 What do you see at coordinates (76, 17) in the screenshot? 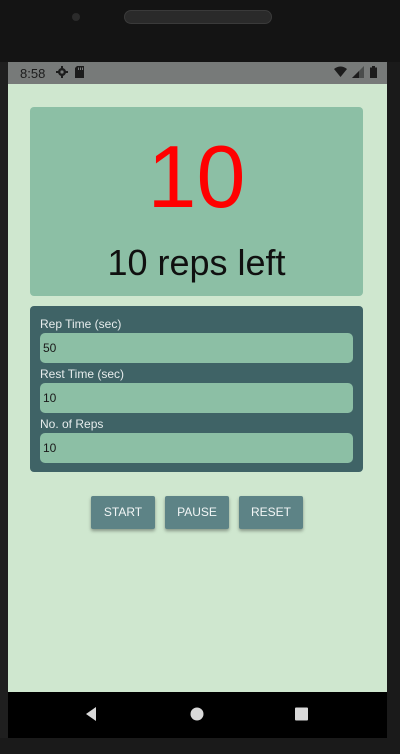
I see `front-camera` at bounding box center [76, 17].